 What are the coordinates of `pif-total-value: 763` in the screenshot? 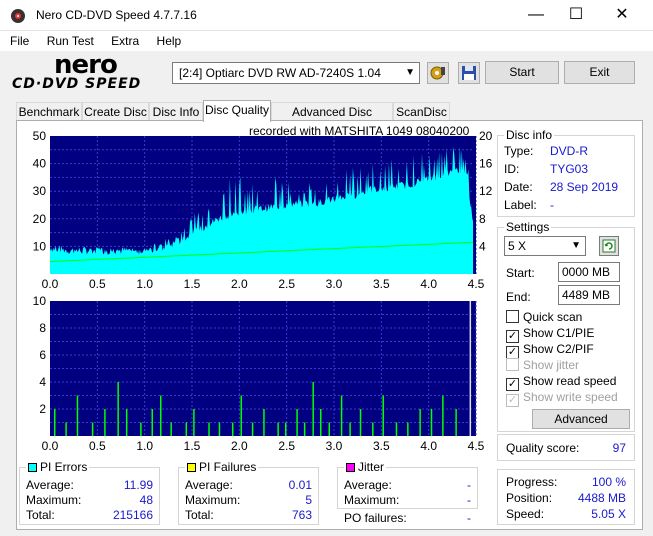 It's located at (301, 515).